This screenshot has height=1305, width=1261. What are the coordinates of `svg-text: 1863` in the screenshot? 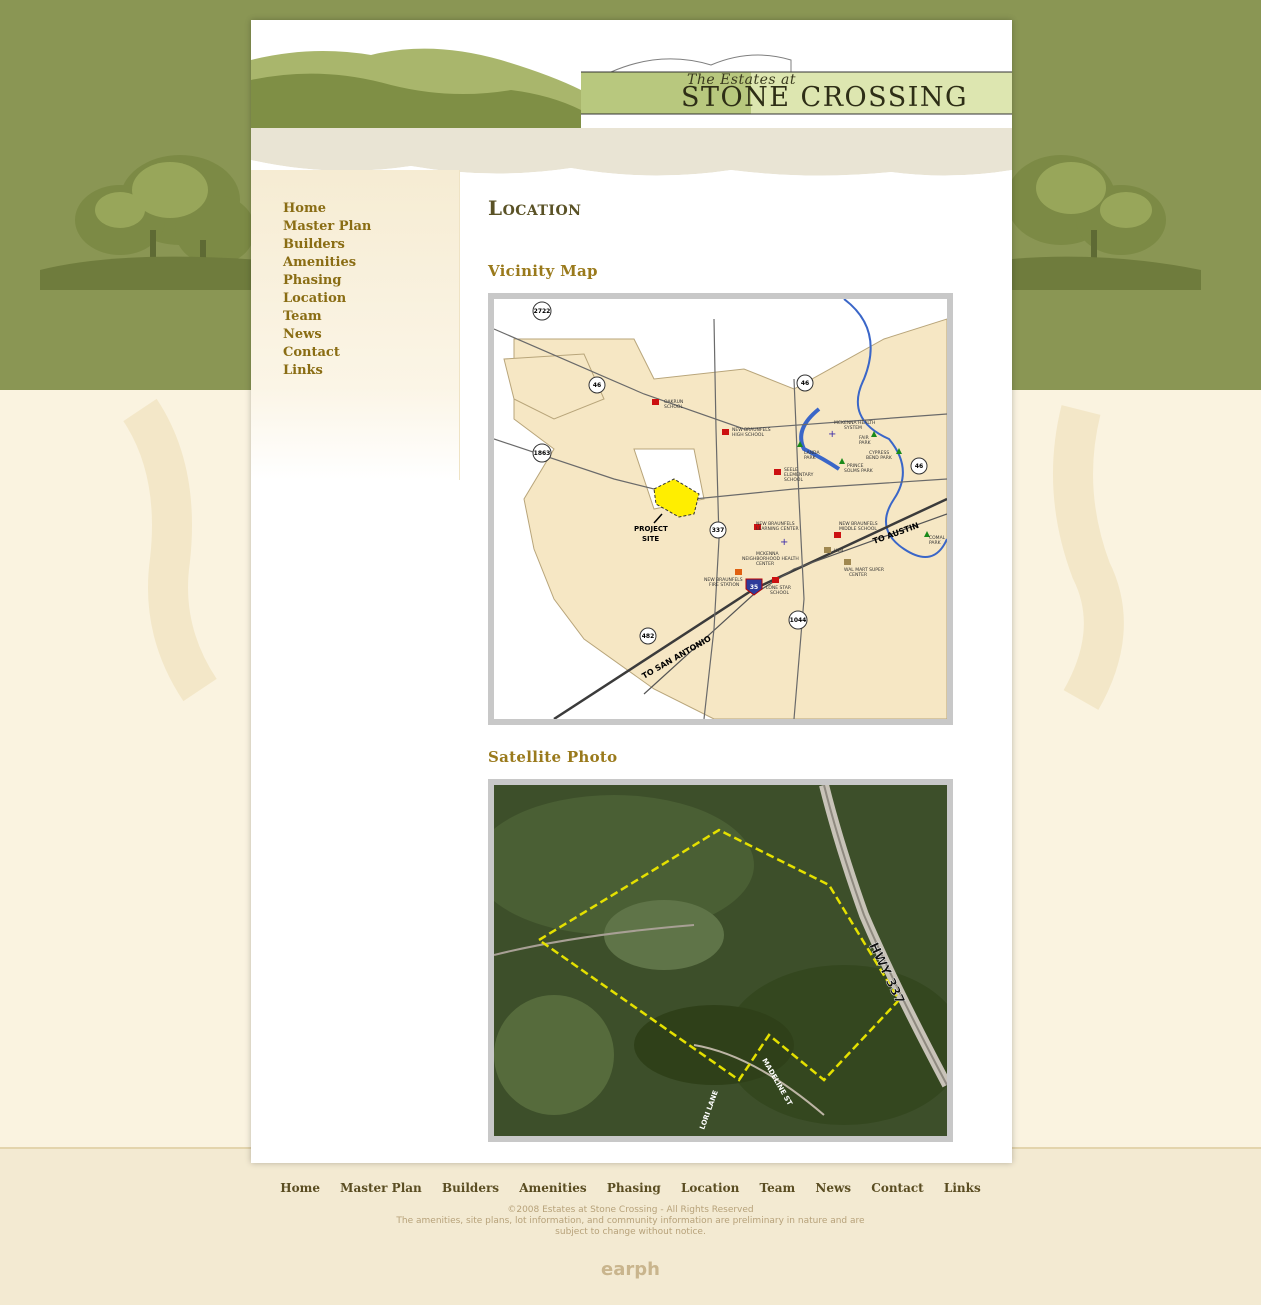 It's located at (542, 453).